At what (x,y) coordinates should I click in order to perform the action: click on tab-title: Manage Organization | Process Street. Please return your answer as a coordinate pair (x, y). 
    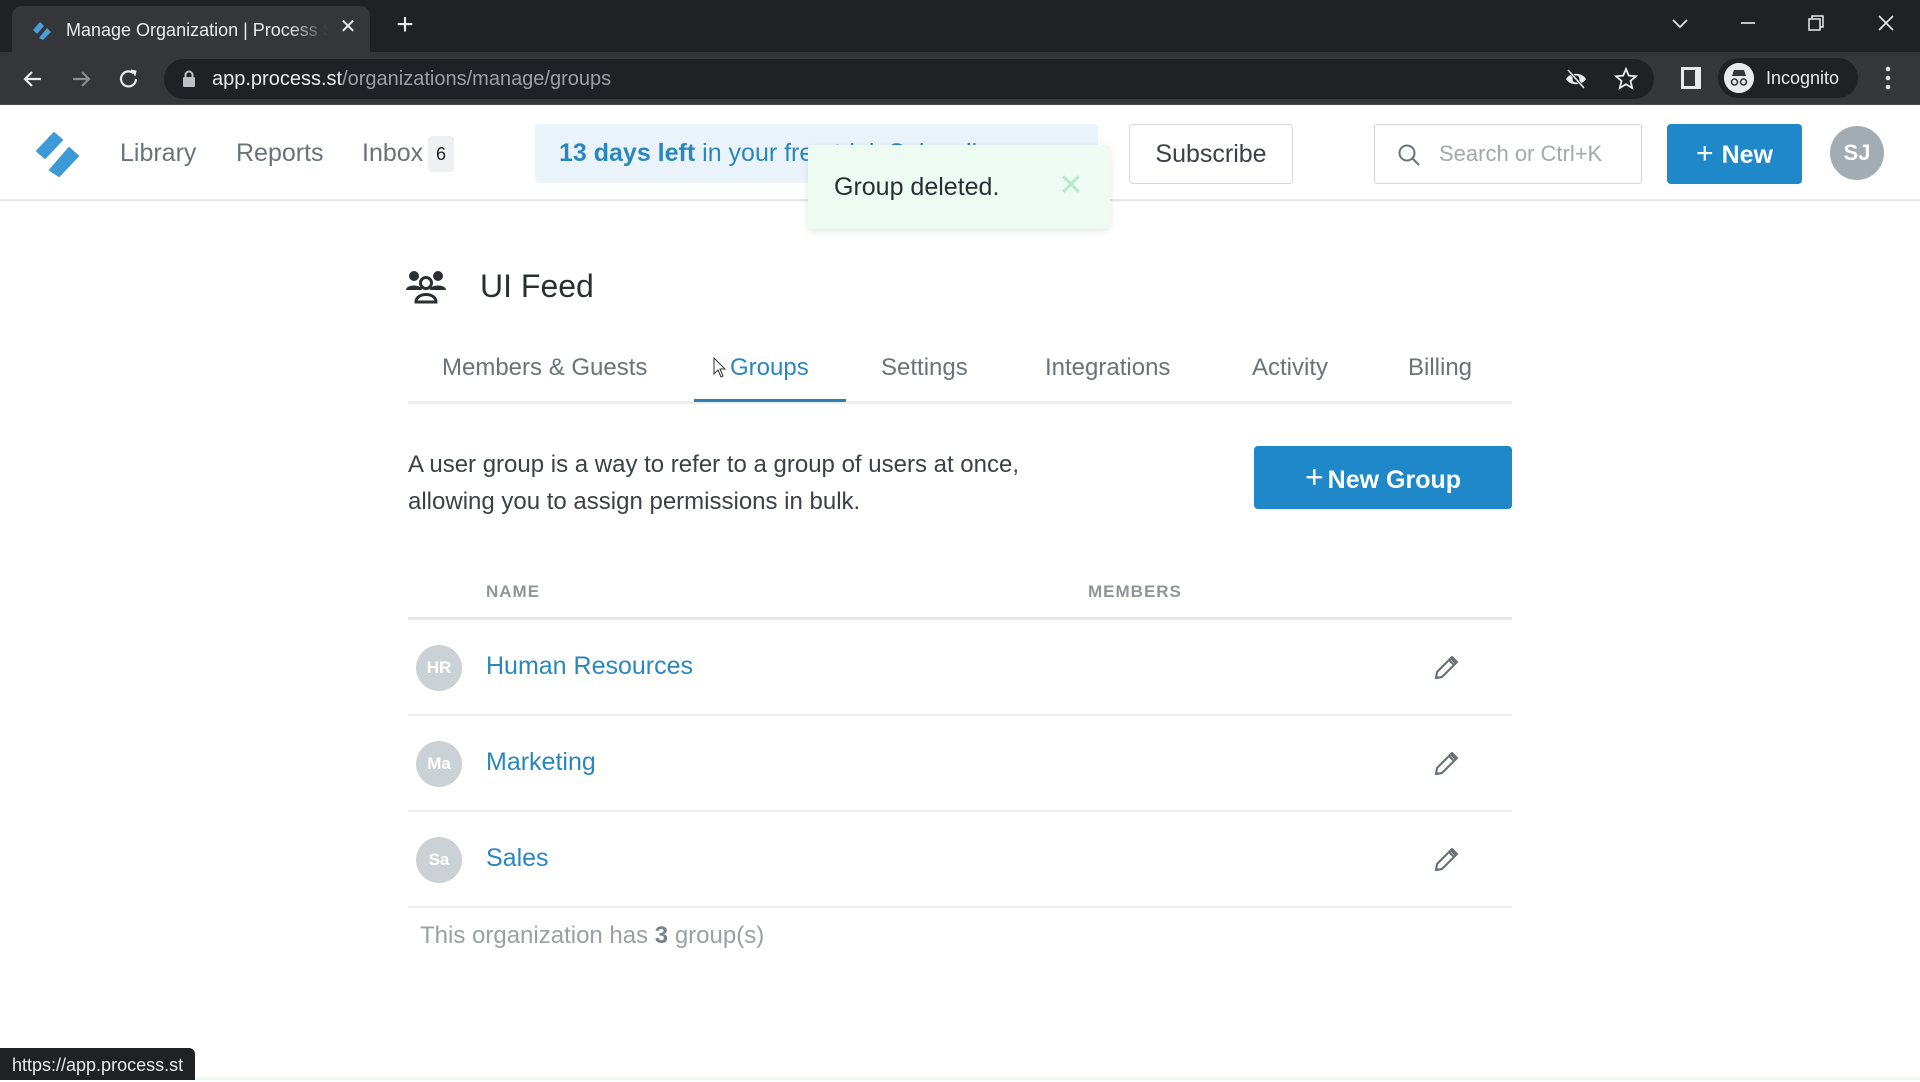
    Looking at the image, I should click on (197, 30).